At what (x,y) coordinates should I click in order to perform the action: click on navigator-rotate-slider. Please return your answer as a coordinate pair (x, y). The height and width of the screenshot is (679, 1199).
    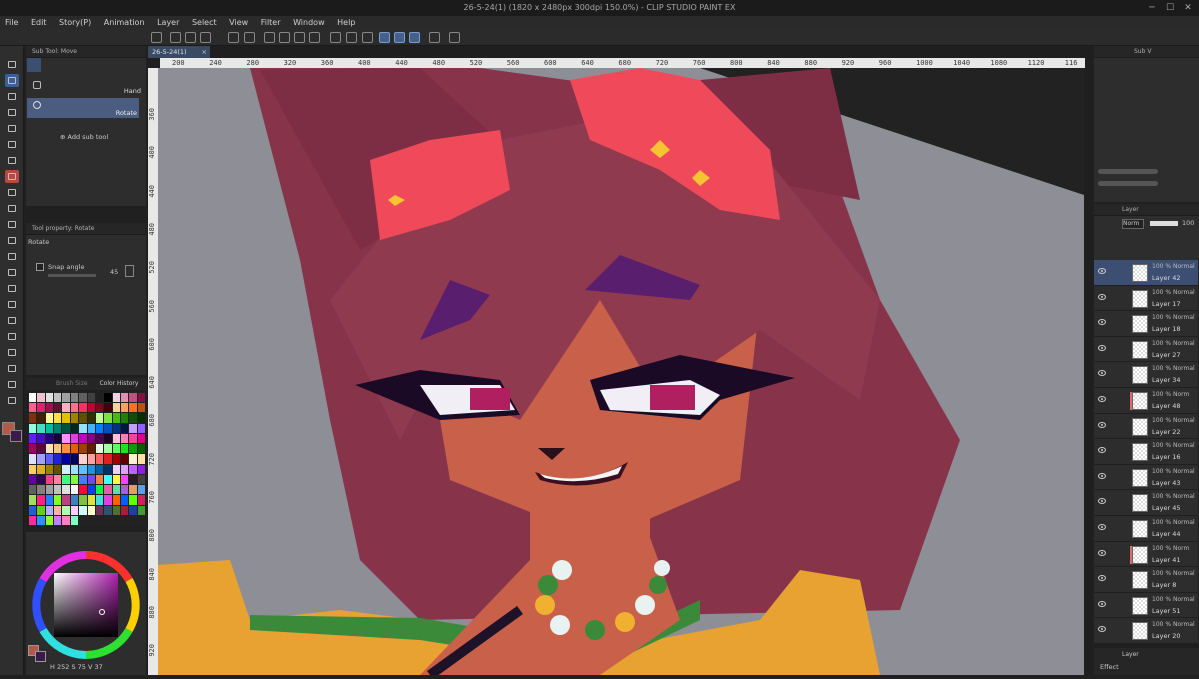
    Looking at the image, I should click on (1128, 183).